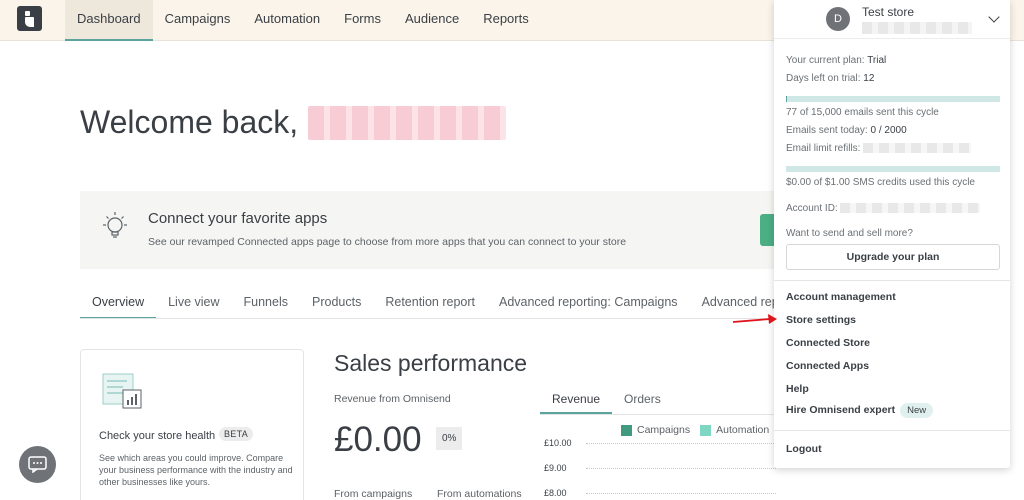 The height and width of the screenshot is (500, 1024). What do you see at coordinates (157, 436) in the screenshot?
I see `store-health-title: Check your store health` at bounding box center [157, 436].